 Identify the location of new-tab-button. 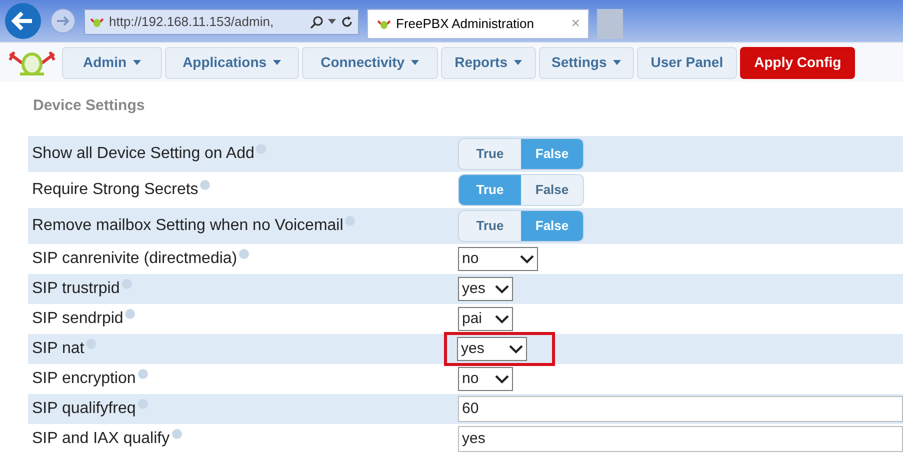
(610, 24).